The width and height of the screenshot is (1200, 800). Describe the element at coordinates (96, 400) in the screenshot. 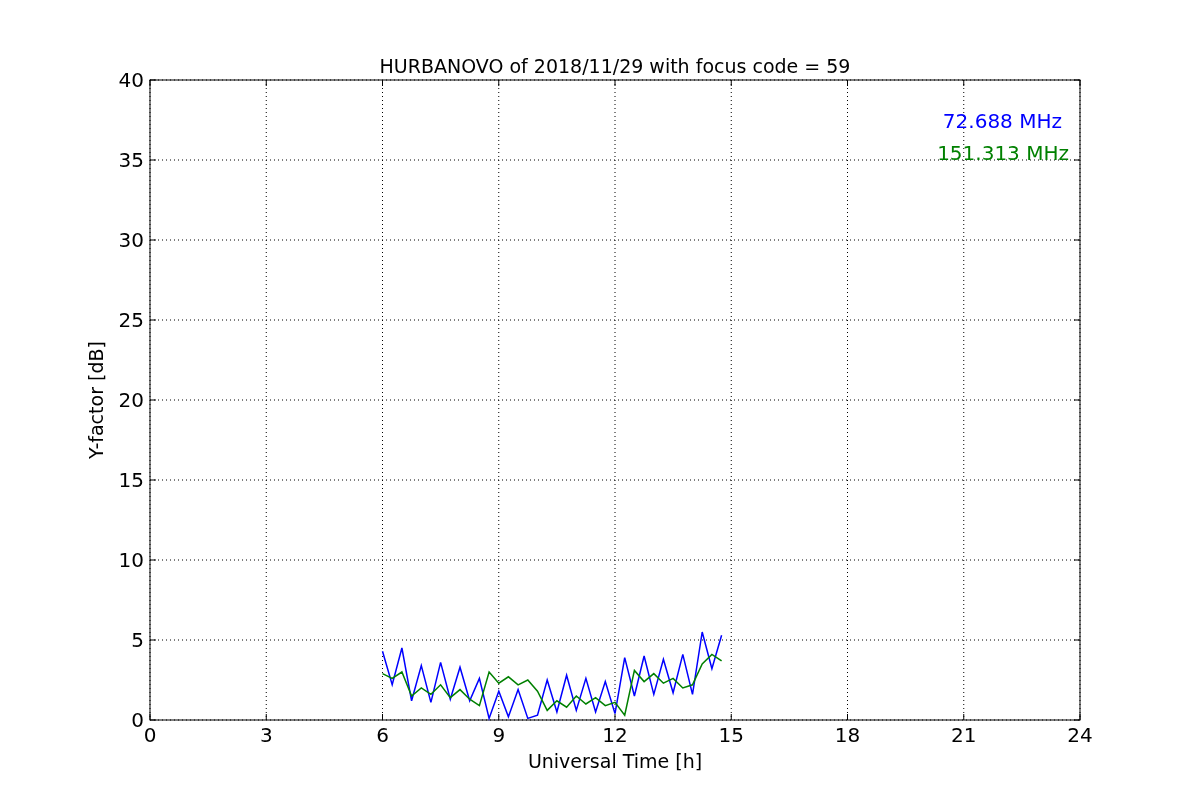

I see `axis-label: Y-factor [dB]` at that location.